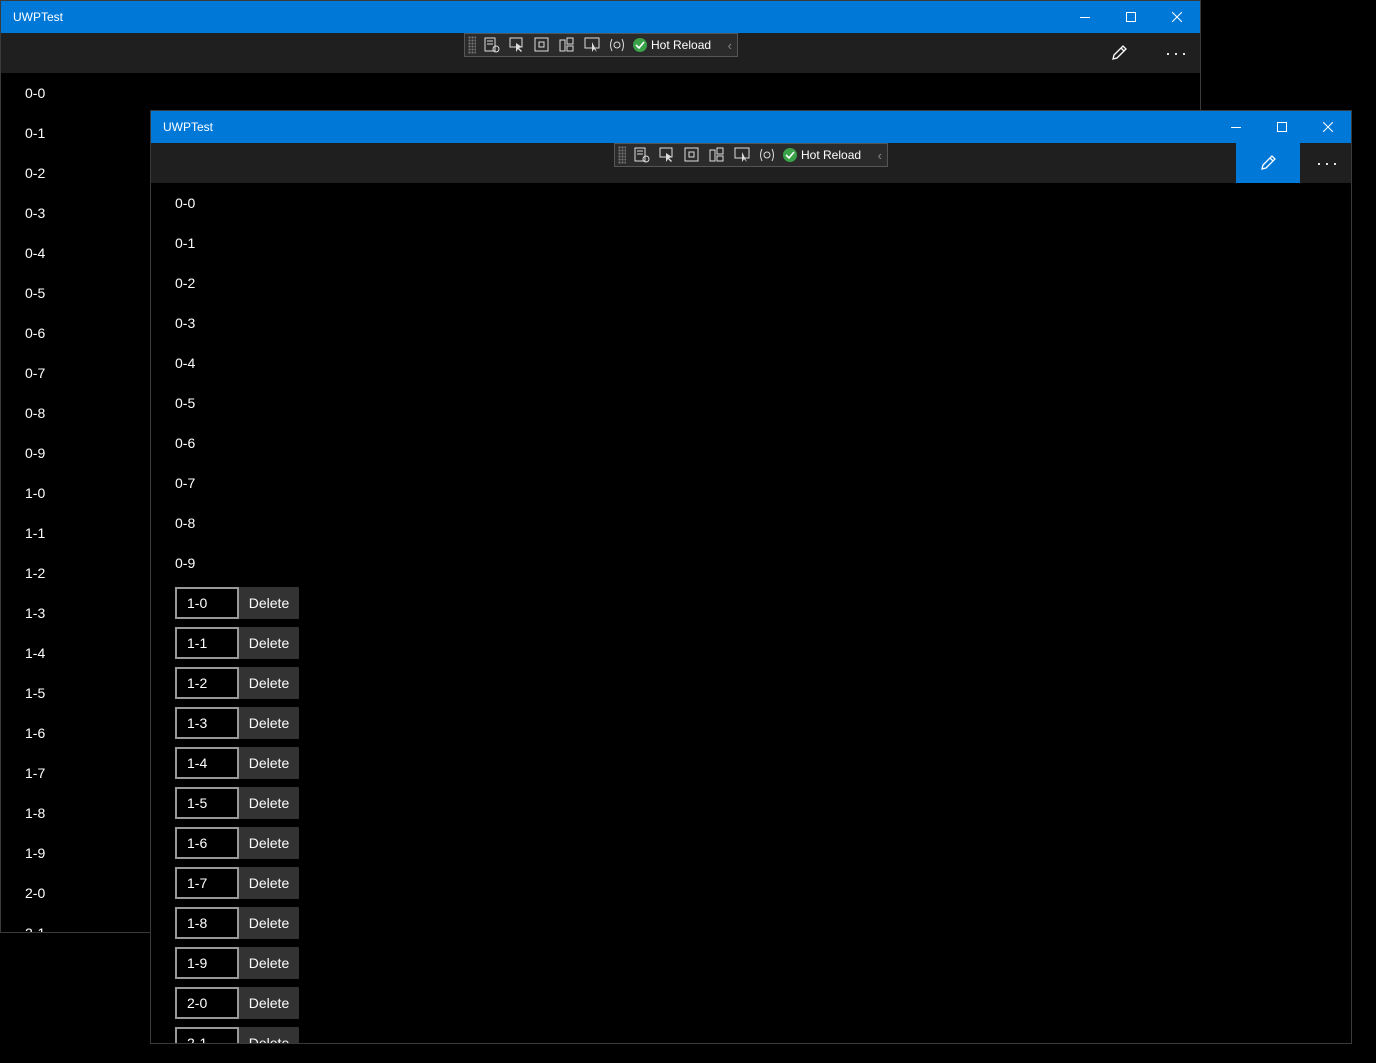 This screenshot has height=1063, width=1376. I want to click on minimize-icon, so click(1085, 17).